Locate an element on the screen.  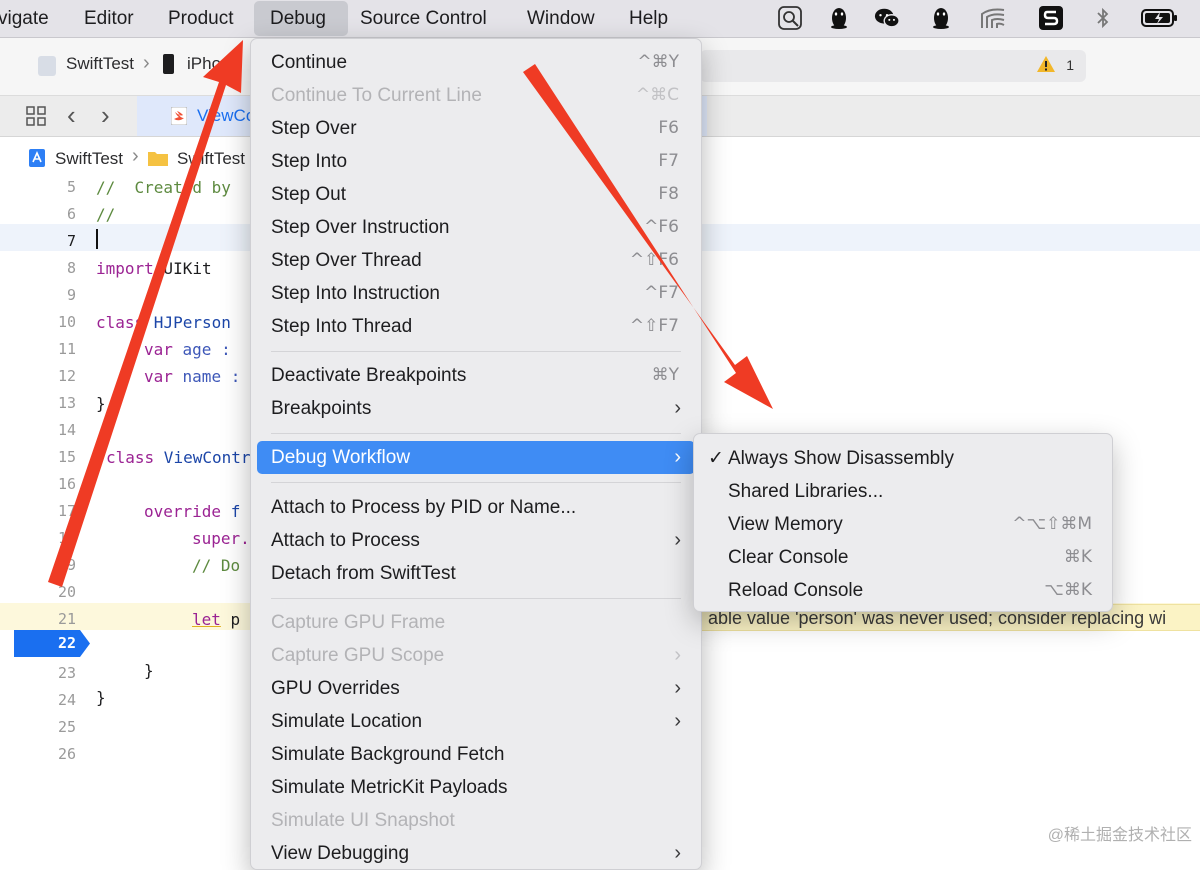
arrow-to-debug-menu is located at coordinates (145, 313).